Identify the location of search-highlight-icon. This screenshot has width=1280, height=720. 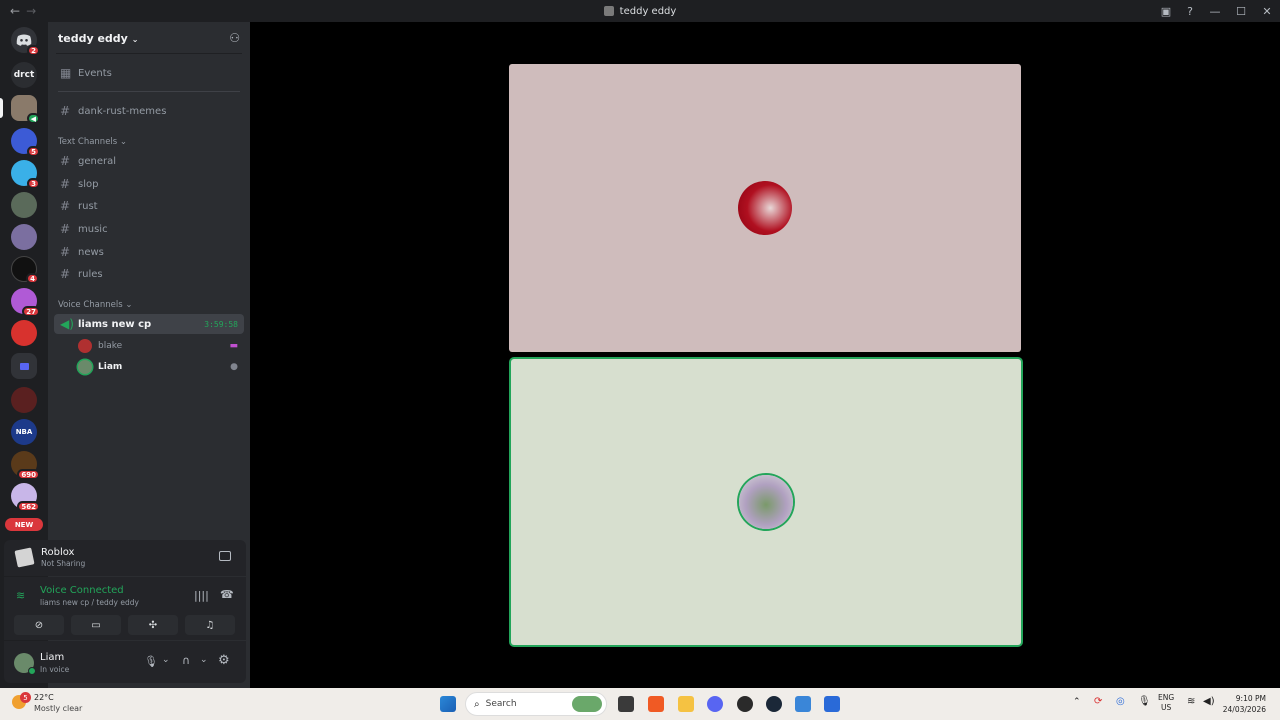
(587, 704).